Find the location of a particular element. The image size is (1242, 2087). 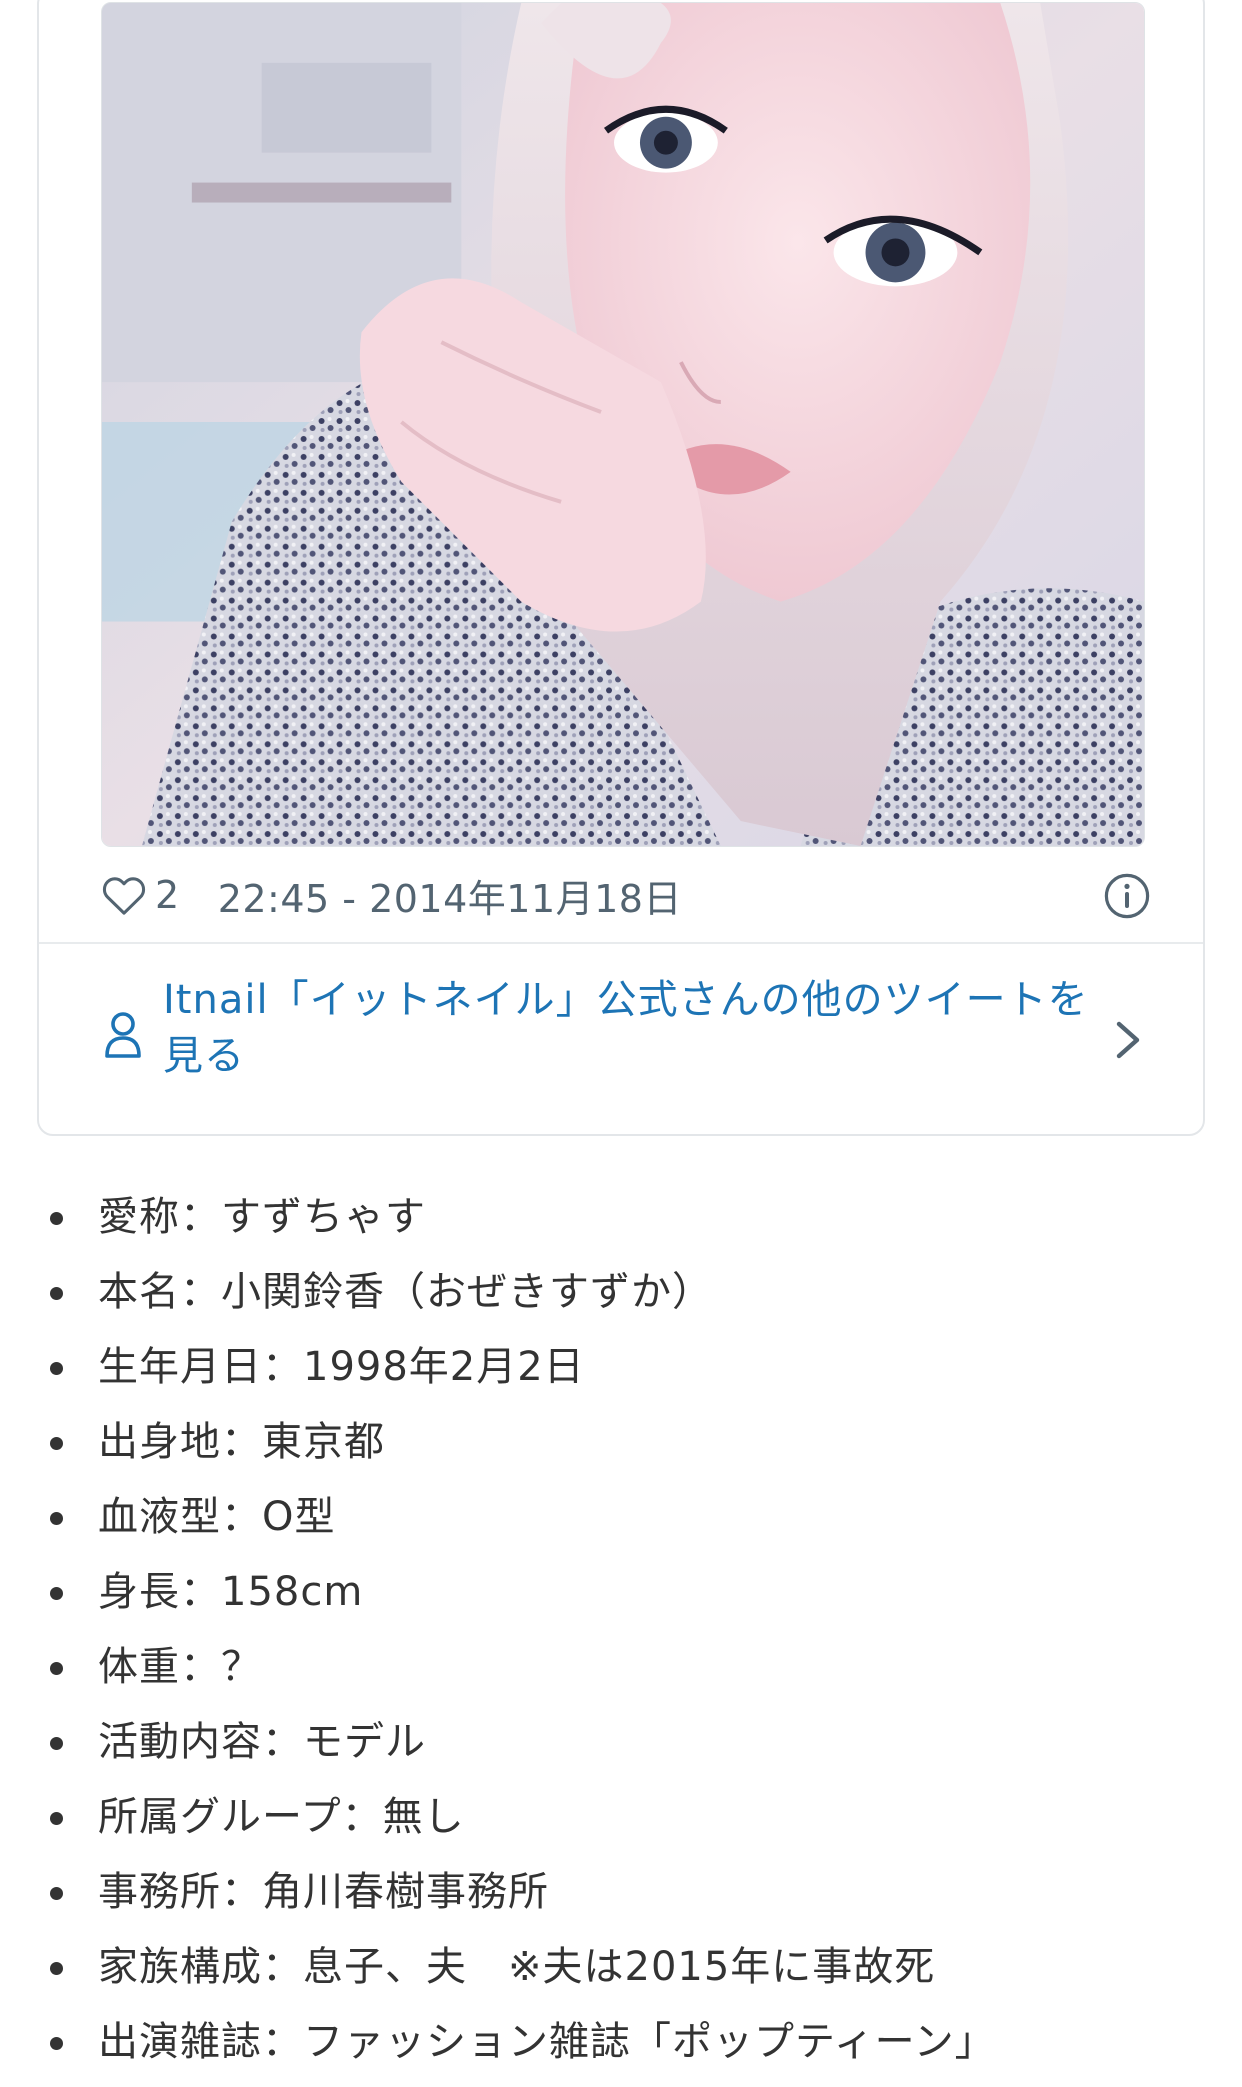

profile-item-text: 本名：小関鈴香（おぜきすずか） is located at coordinates (405, 1292).